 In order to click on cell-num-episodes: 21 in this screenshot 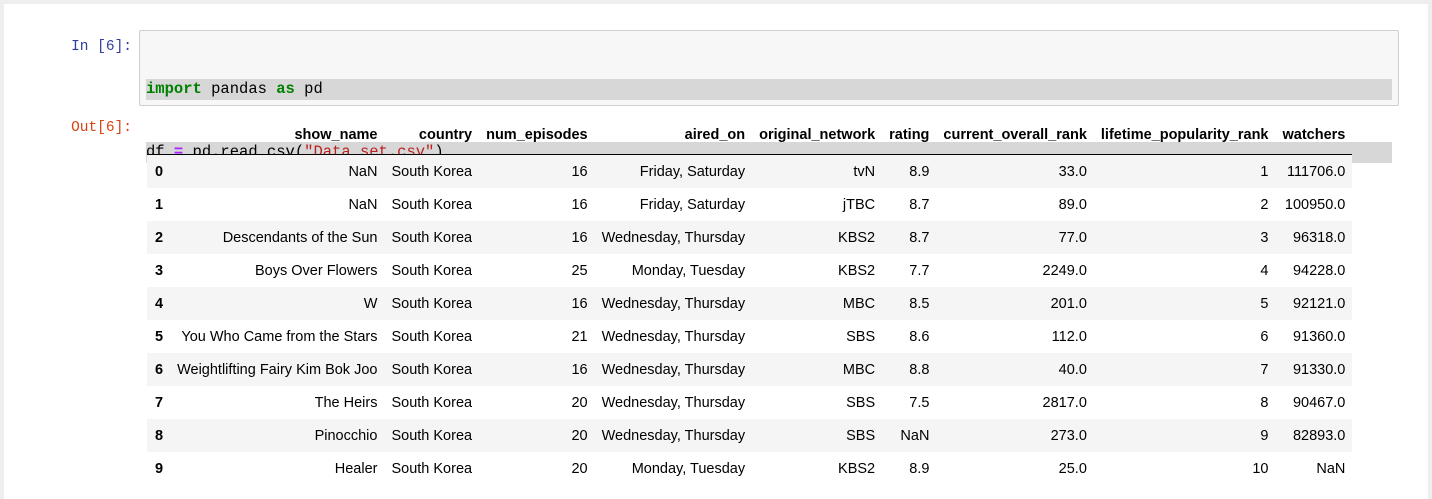, I will do `click(579, 336)`.